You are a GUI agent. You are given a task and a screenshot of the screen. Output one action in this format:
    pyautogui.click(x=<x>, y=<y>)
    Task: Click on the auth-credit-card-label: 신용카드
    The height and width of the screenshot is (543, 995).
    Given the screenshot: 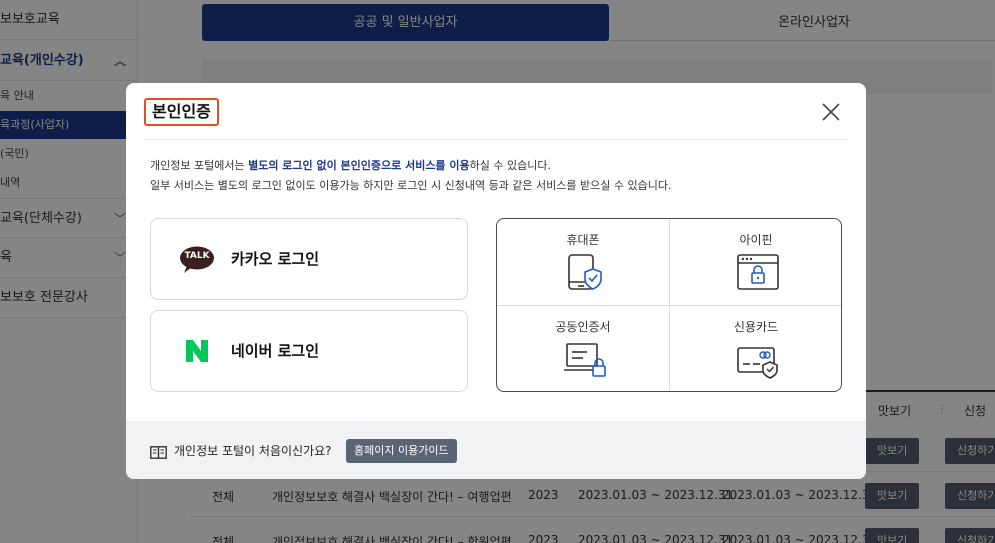 What is the action you would take?
    pyautogui.click(x=756, y=327)
    